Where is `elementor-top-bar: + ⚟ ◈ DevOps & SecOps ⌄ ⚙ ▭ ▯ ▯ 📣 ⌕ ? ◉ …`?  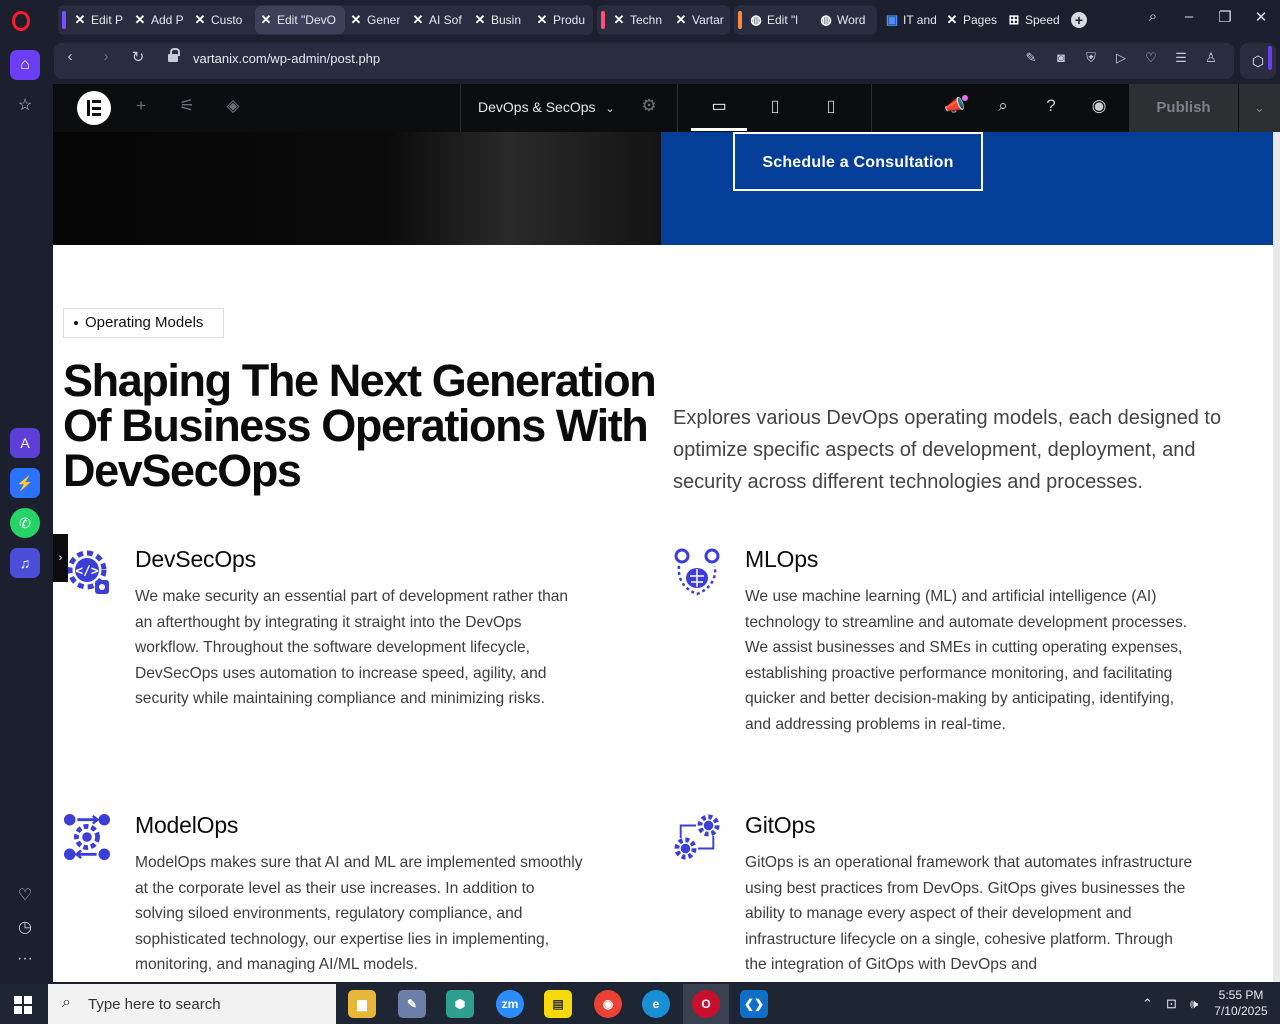
elementor-top-bar: + ⚟ ◈ DevOps & SecOps ⌄ ⚙ ▭ ▯ ▯ 📣 ⌕ ? ◉ … is located at coordinates (666, 108).